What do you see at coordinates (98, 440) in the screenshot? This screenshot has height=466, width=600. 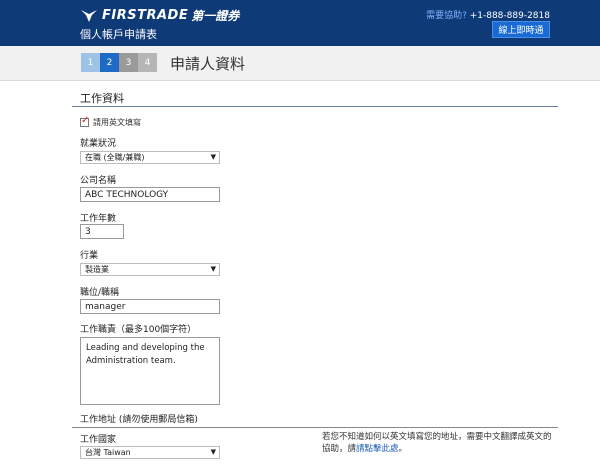 I see `work-country-label: 工作國家` at bounding box center [98, 440].